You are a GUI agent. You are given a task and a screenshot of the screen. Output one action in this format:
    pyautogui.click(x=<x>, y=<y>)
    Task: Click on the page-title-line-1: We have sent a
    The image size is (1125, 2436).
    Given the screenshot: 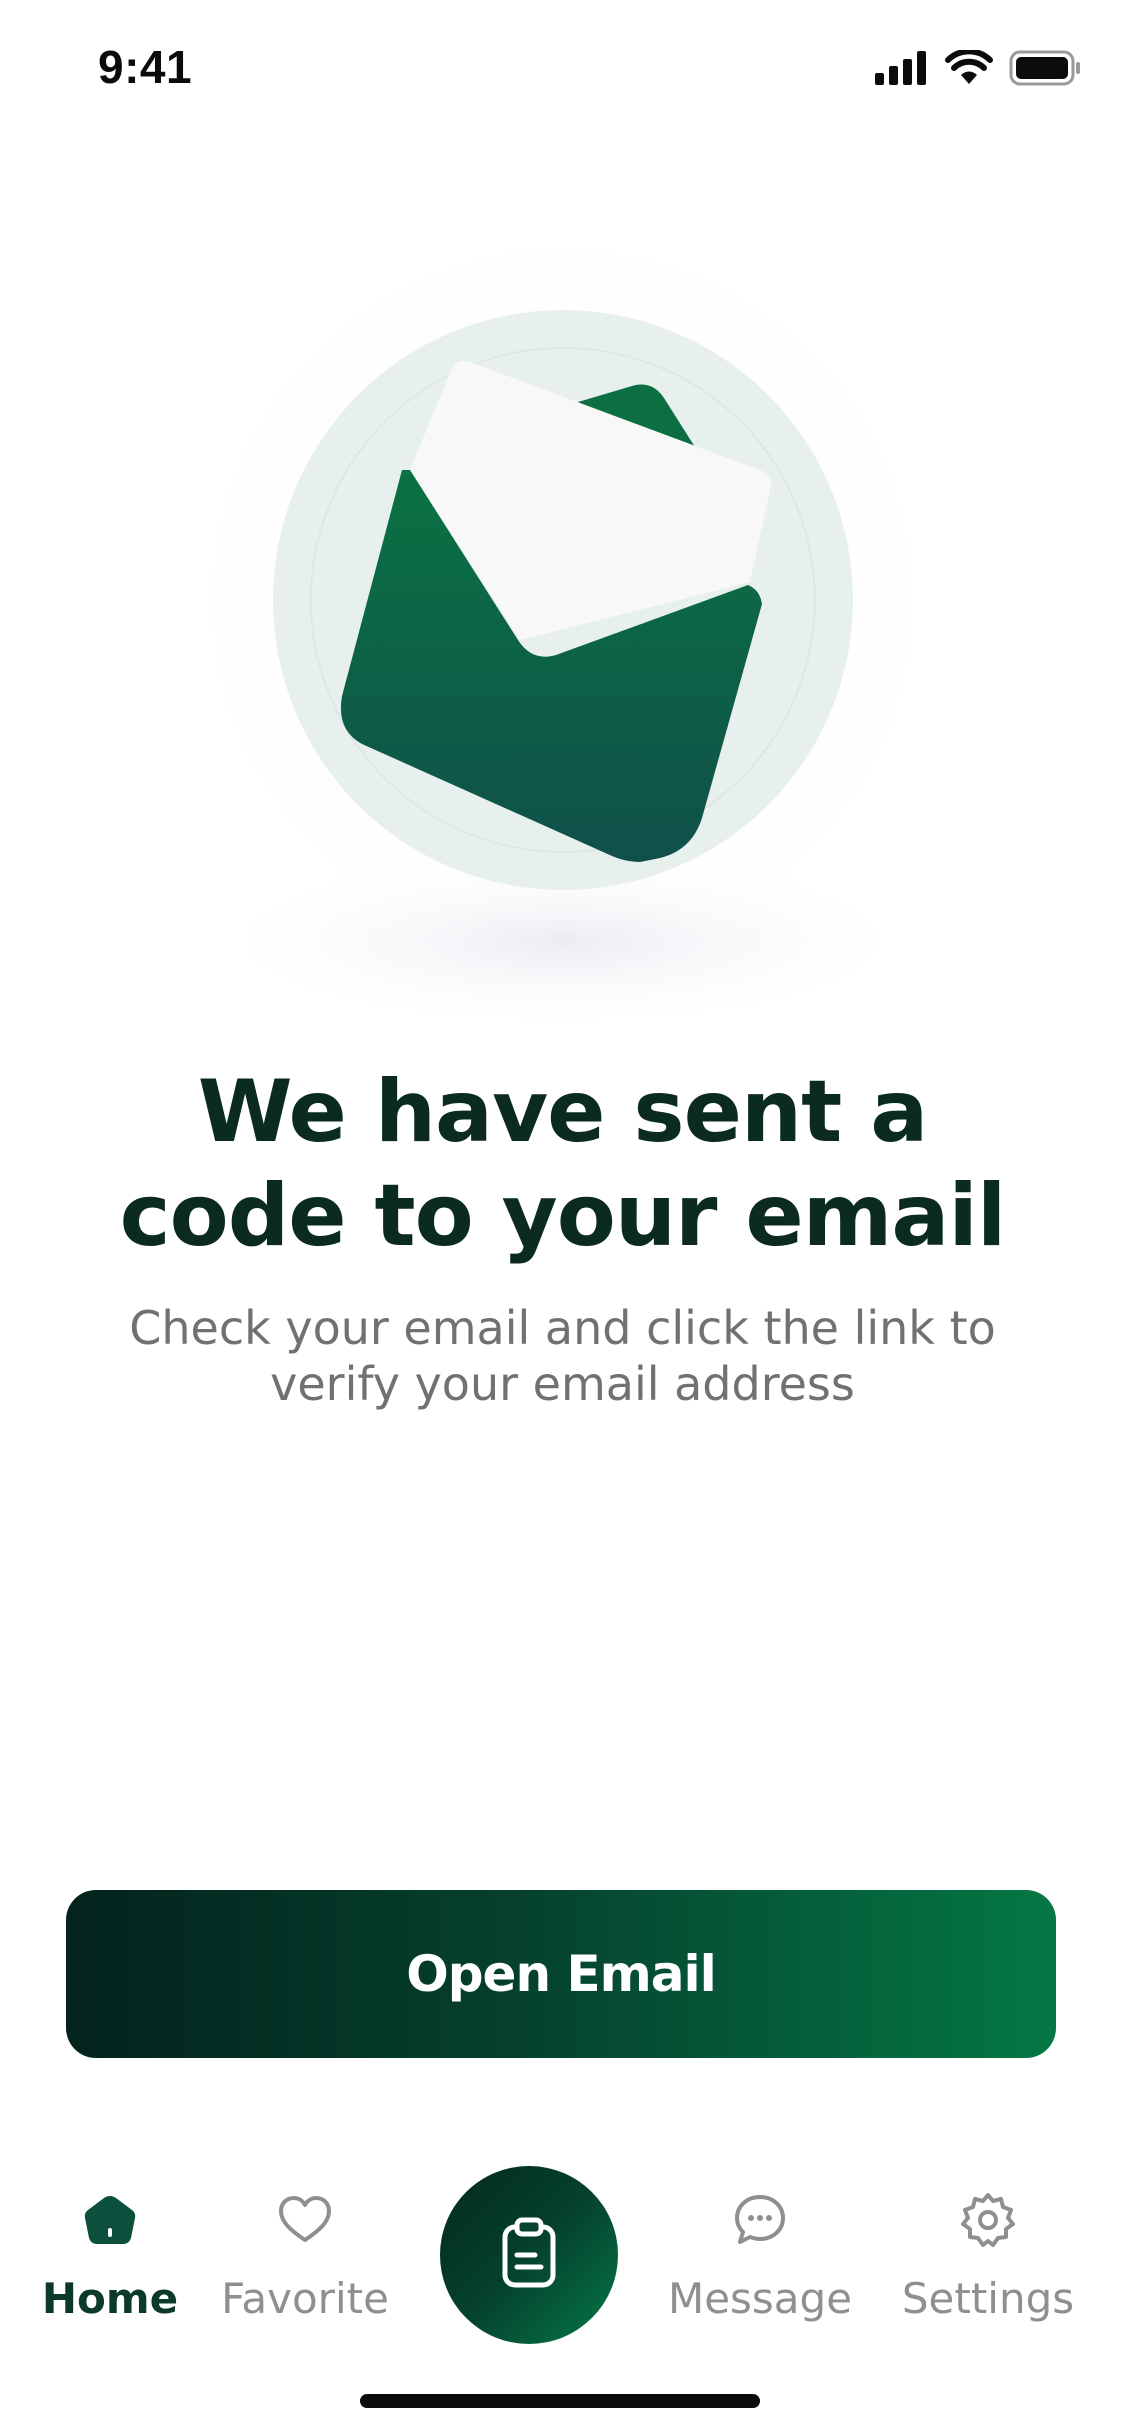 What is the action you would take?
    pyautogui.click(x=562, y=1112)
    